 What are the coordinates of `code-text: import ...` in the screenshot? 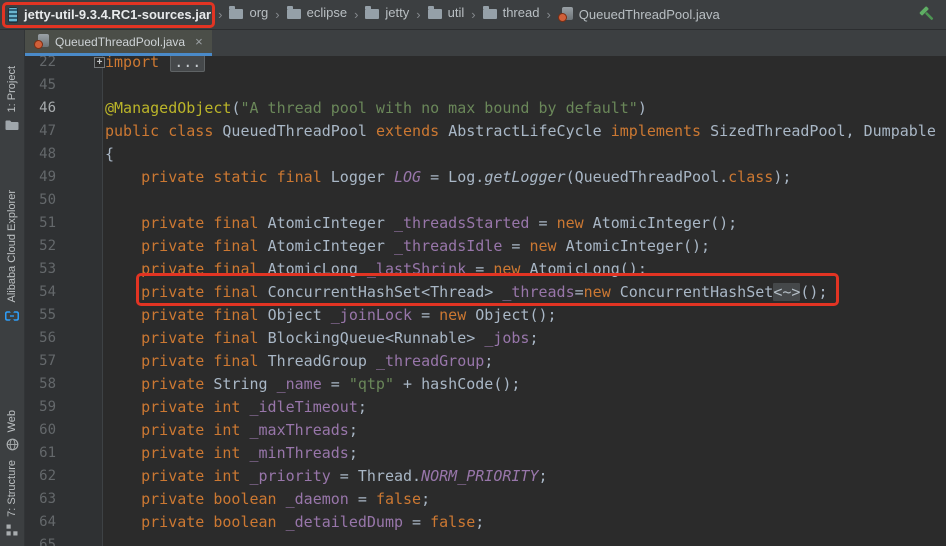 It's located at (154, 65).